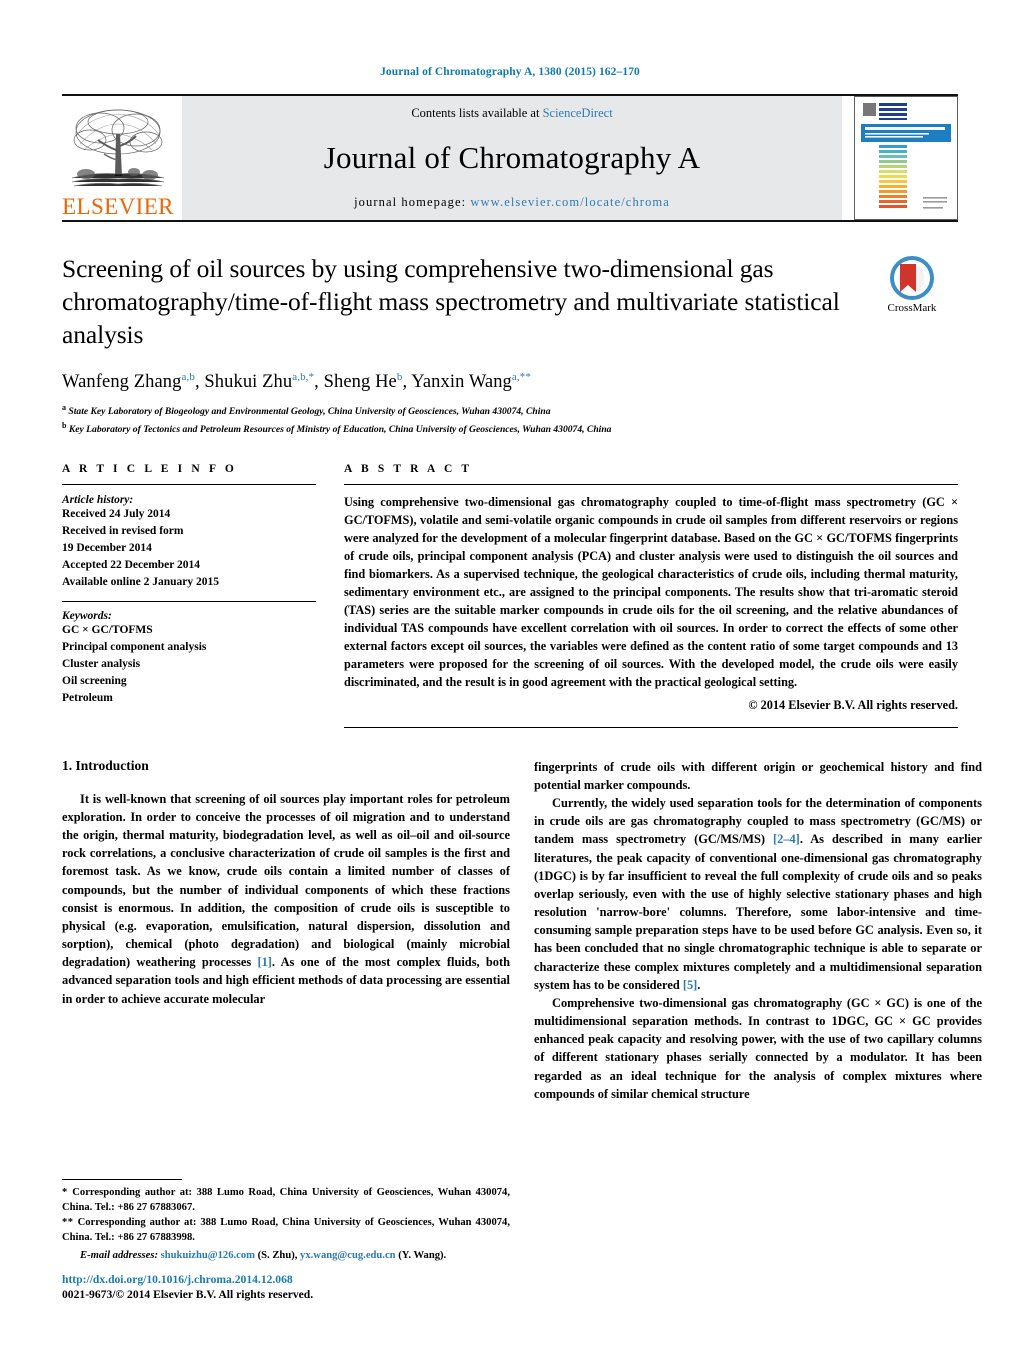 Image resolution: width=1020 pixels, height=1351 pixels. Describe the element at coordinates (65, 1192) in the screenshot. I see `footnote-marker-1: *` at that location.